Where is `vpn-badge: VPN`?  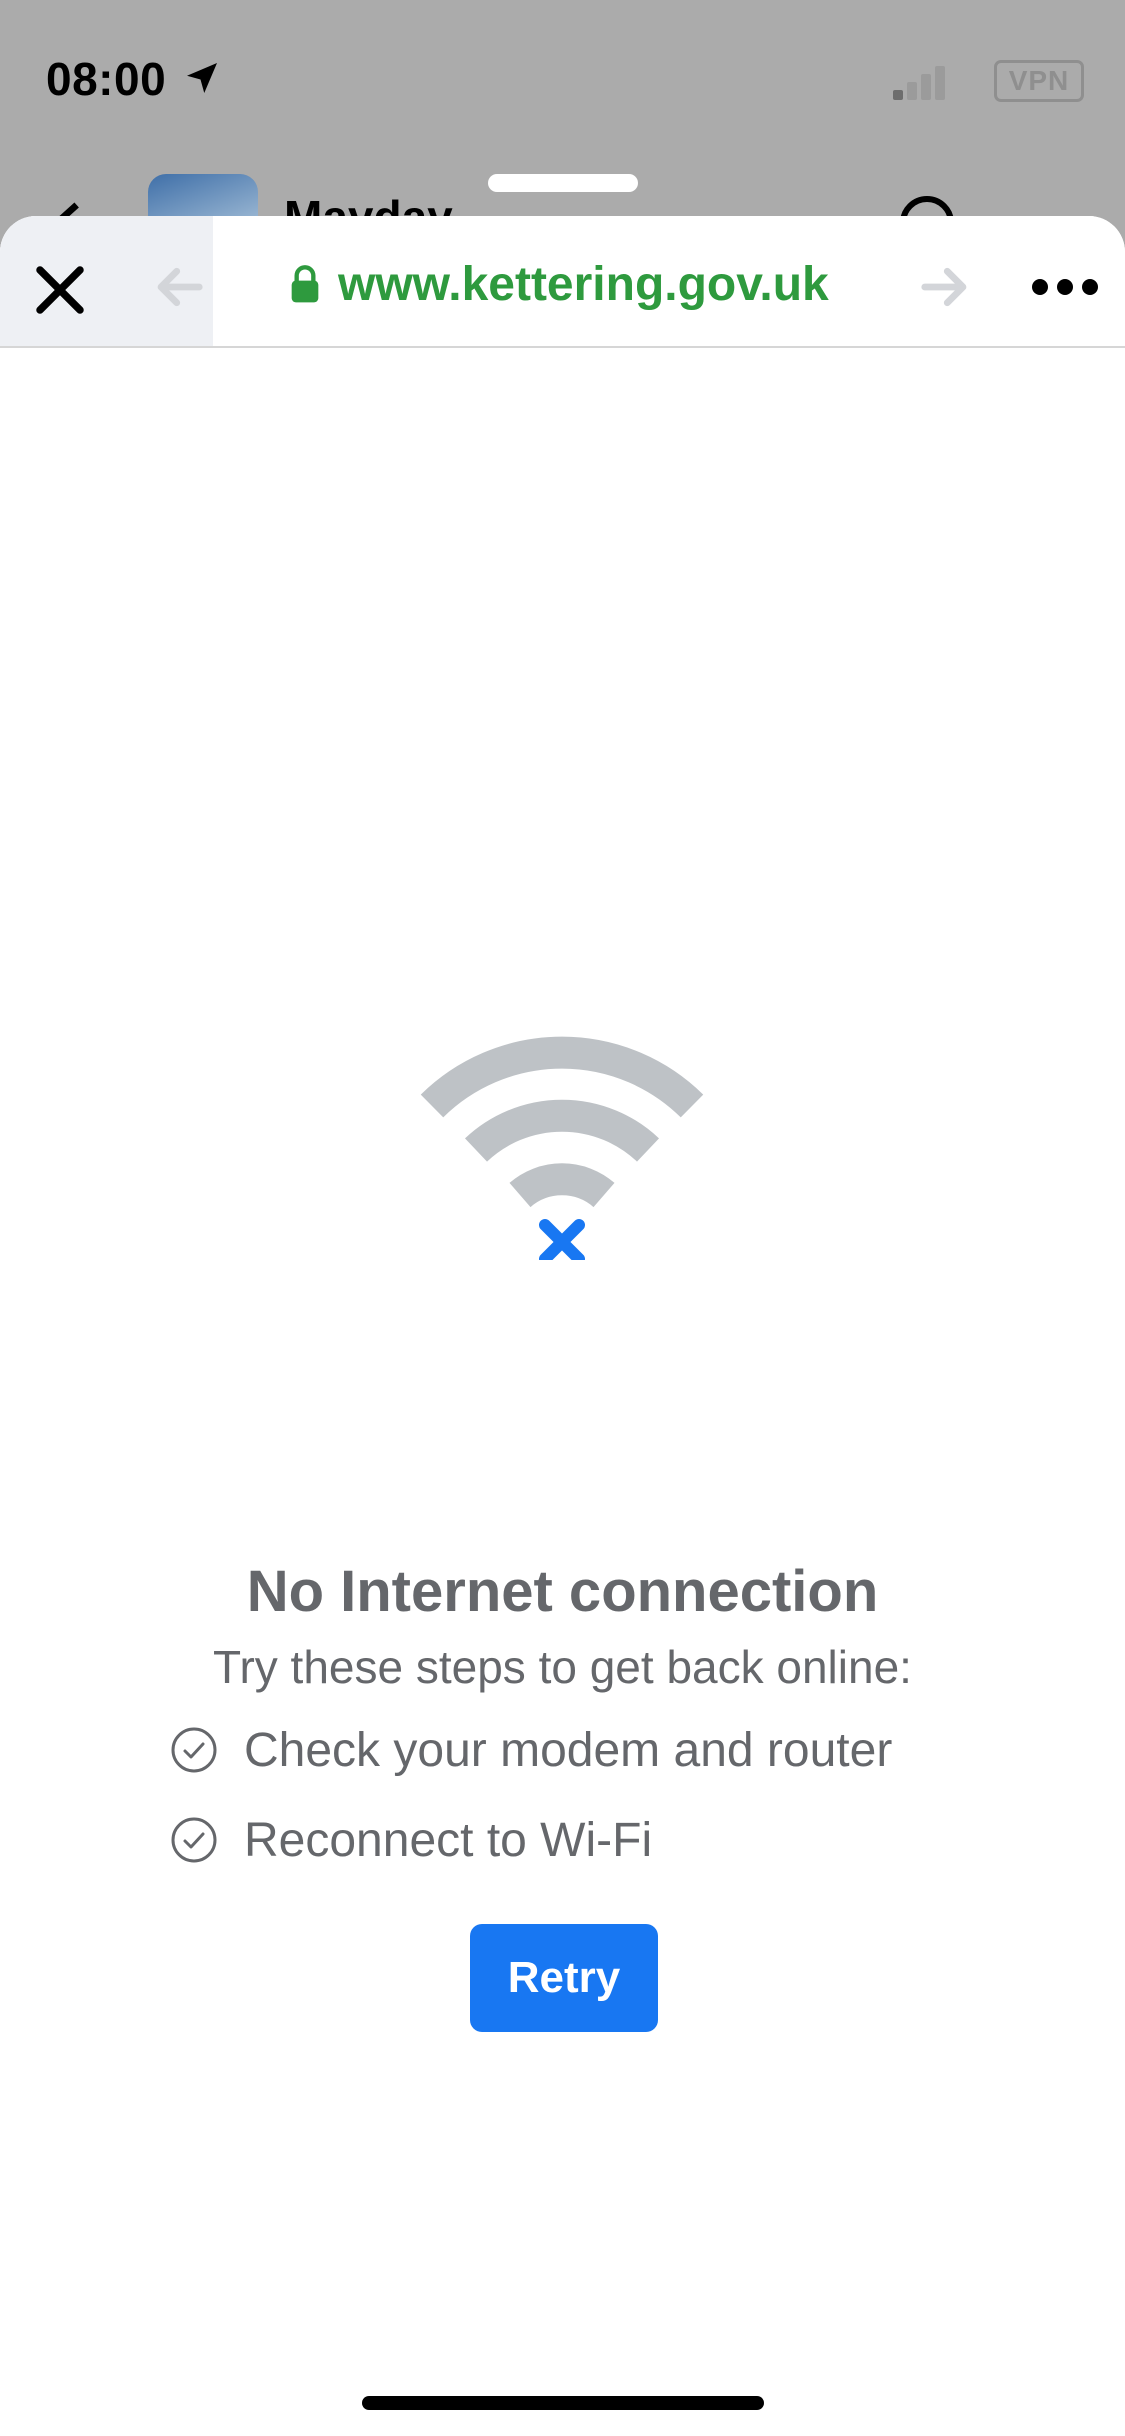
vpn-badge: VPN is located at coordinates (1039, 81).